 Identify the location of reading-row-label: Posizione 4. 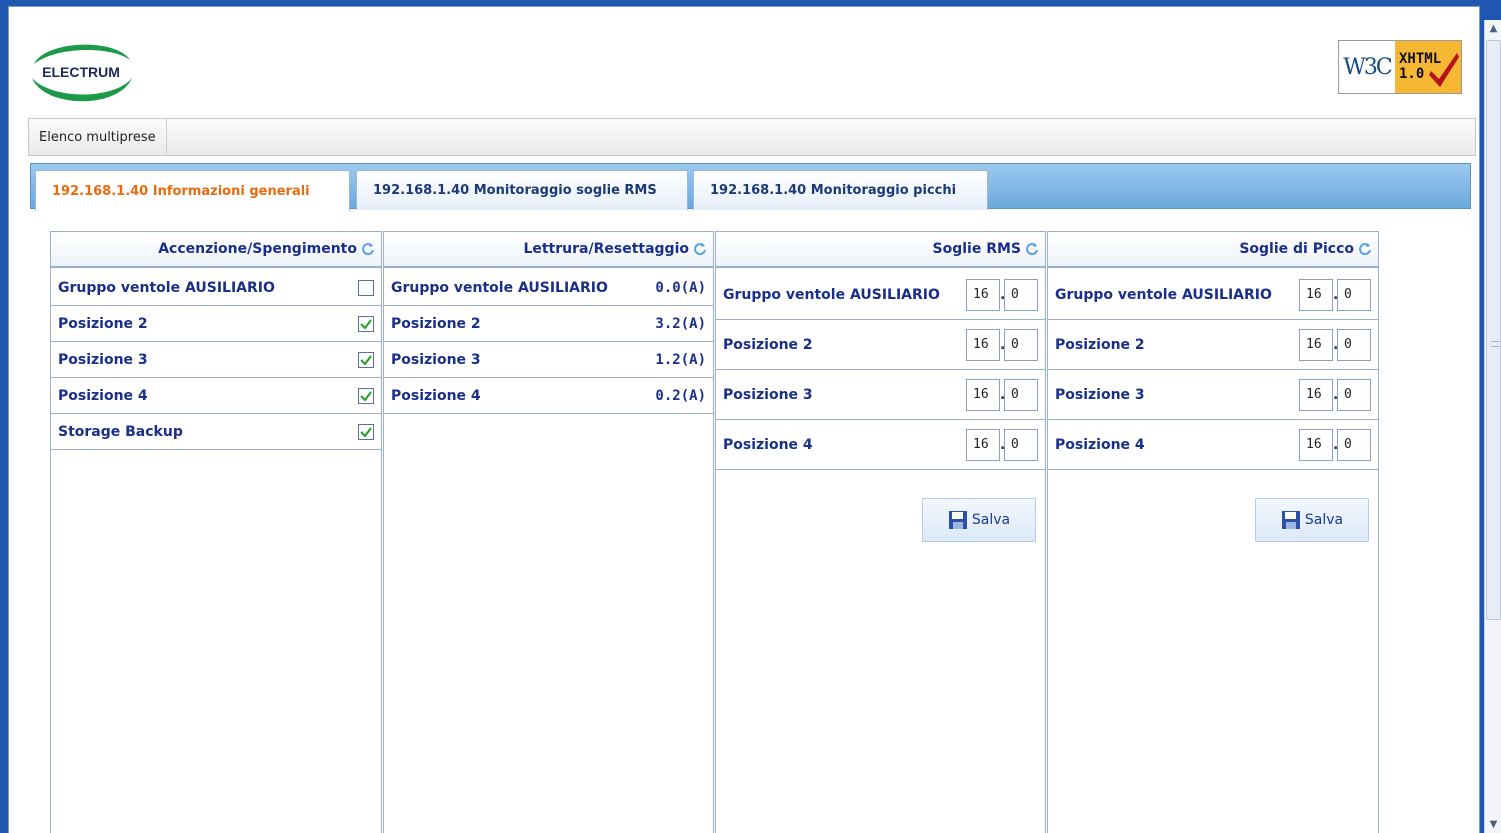
(436, 395).